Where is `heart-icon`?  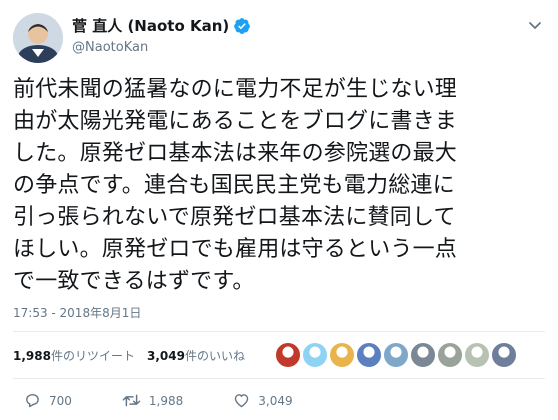 heart-icon is located at coordinates (242, 401).